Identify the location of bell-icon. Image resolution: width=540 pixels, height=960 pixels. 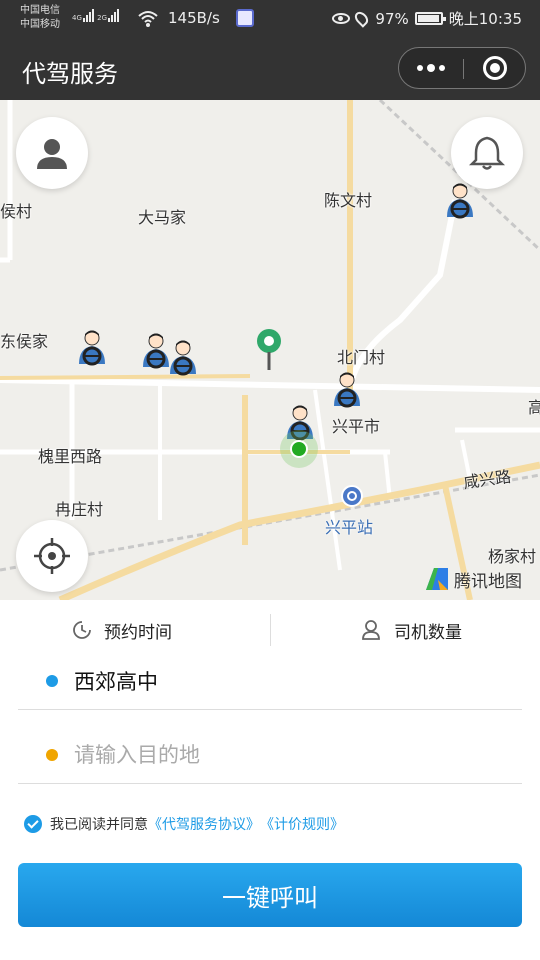
(487, 153).